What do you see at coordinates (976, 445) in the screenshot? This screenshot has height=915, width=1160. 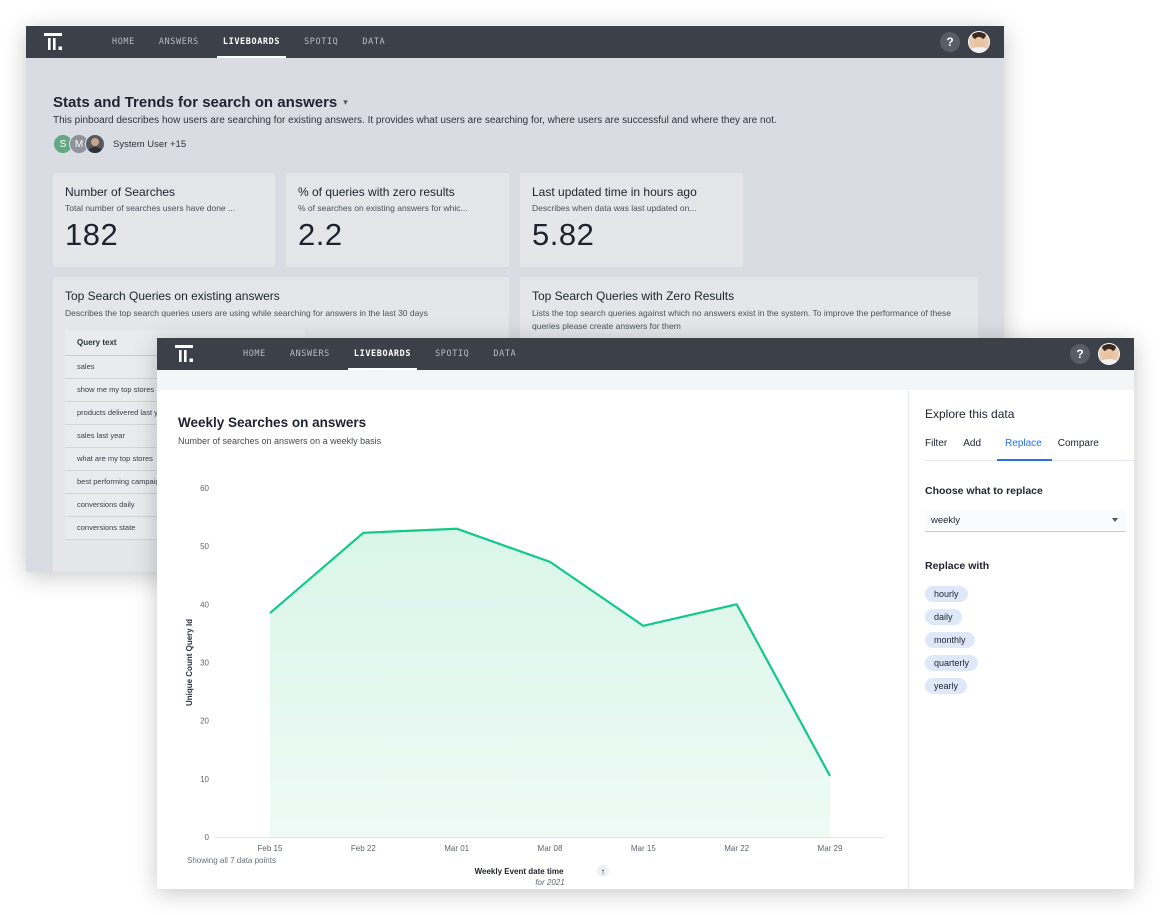 I see `tab-add: Add` at bounding box center [976, 445].